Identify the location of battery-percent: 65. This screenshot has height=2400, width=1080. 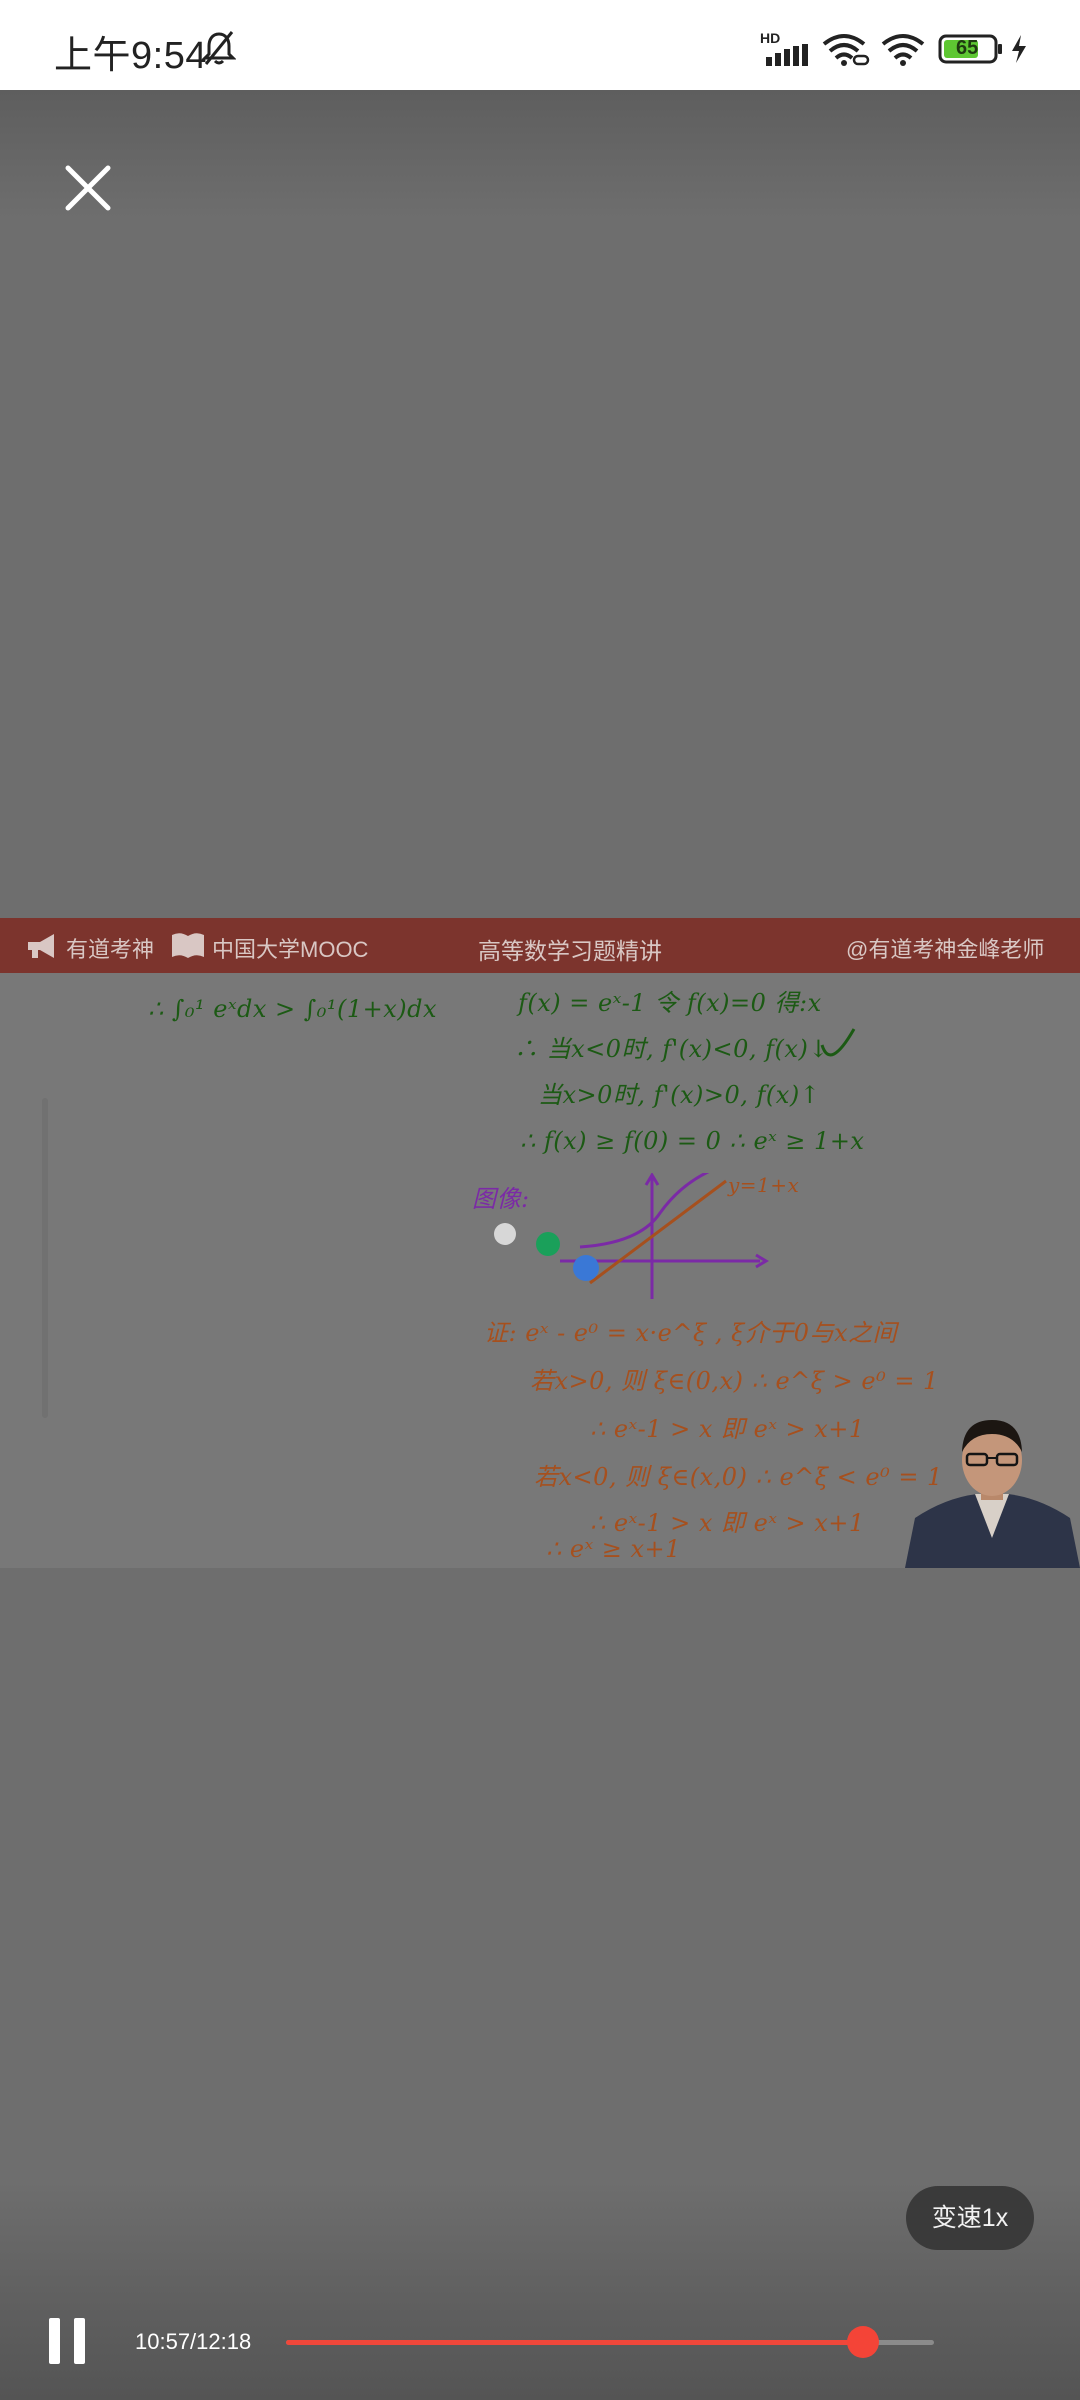
(967, 48).